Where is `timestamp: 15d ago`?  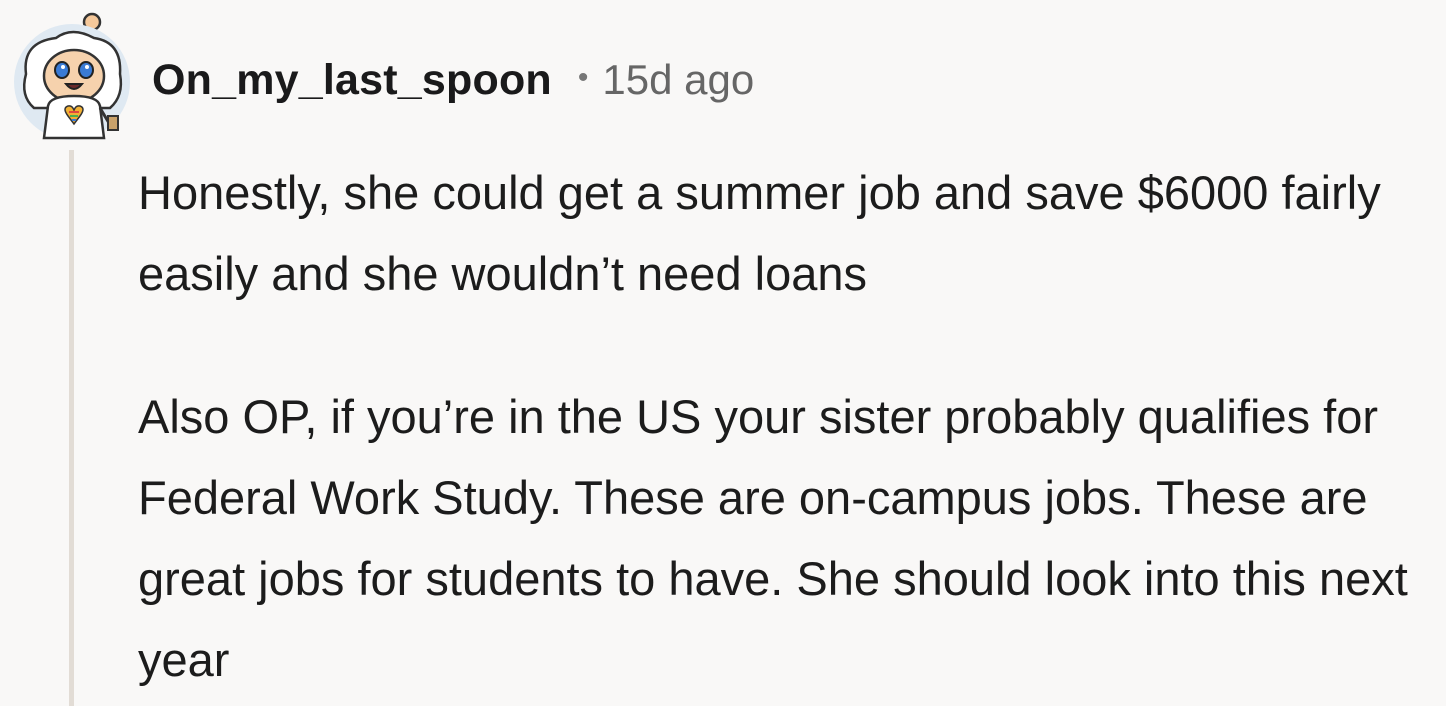 timestamp: 15d ago is located at coordinates (678, 80).